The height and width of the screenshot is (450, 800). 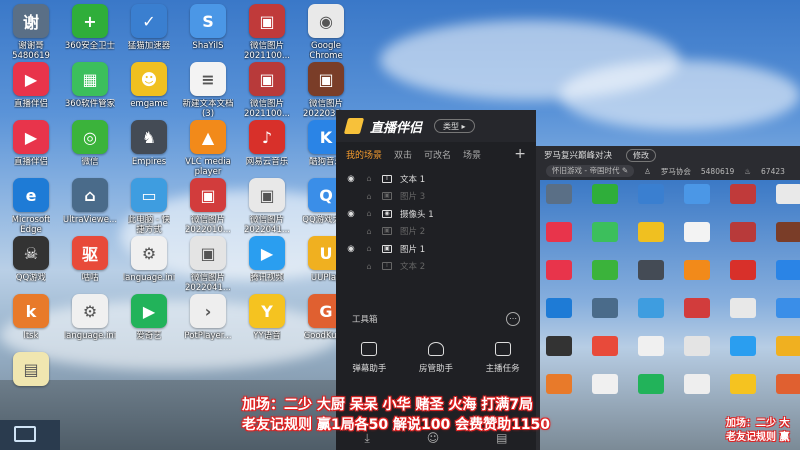 I want to click on desktop-icon: S ShaYiIS, so click(x=208, y=33).